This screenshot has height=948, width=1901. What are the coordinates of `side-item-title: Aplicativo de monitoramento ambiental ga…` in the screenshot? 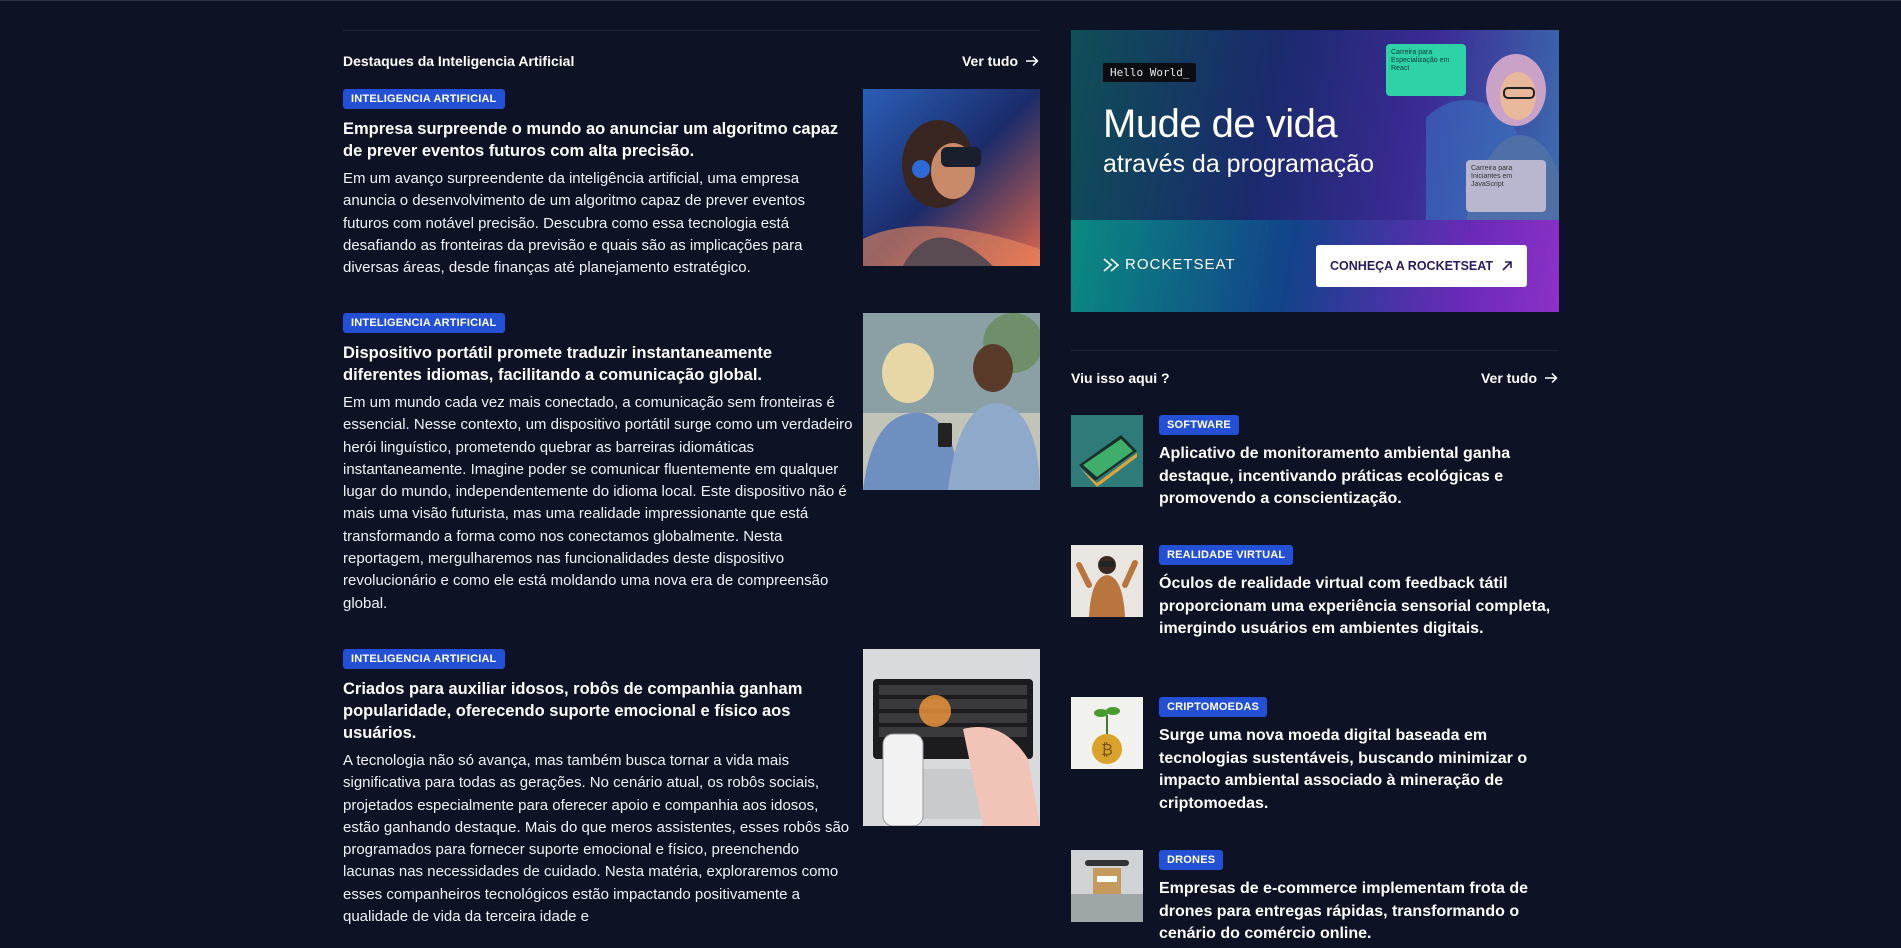 It's located at (1359, 477).